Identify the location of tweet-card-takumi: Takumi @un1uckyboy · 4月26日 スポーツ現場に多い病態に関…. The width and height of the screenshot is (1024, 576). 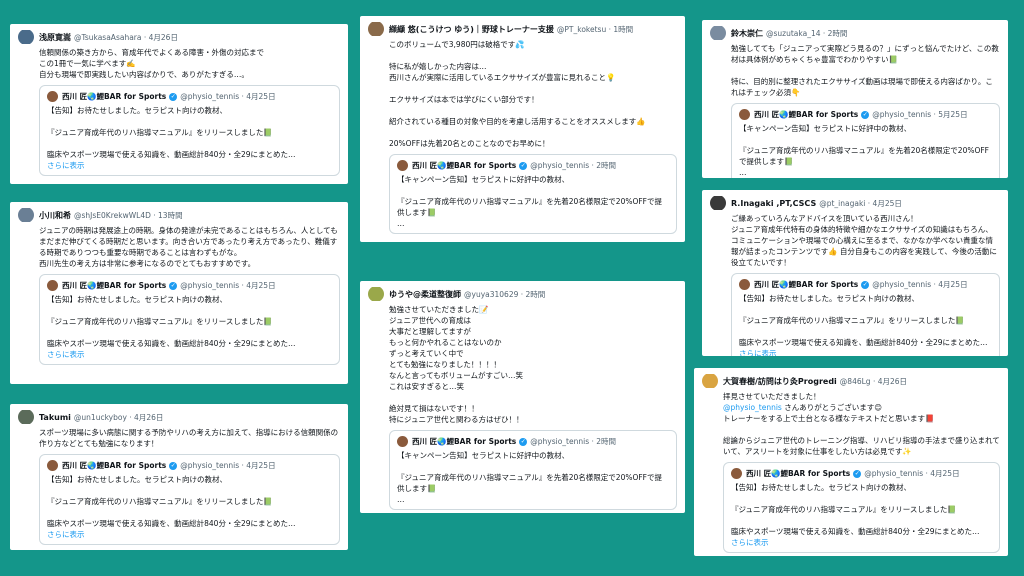
(179, 477).